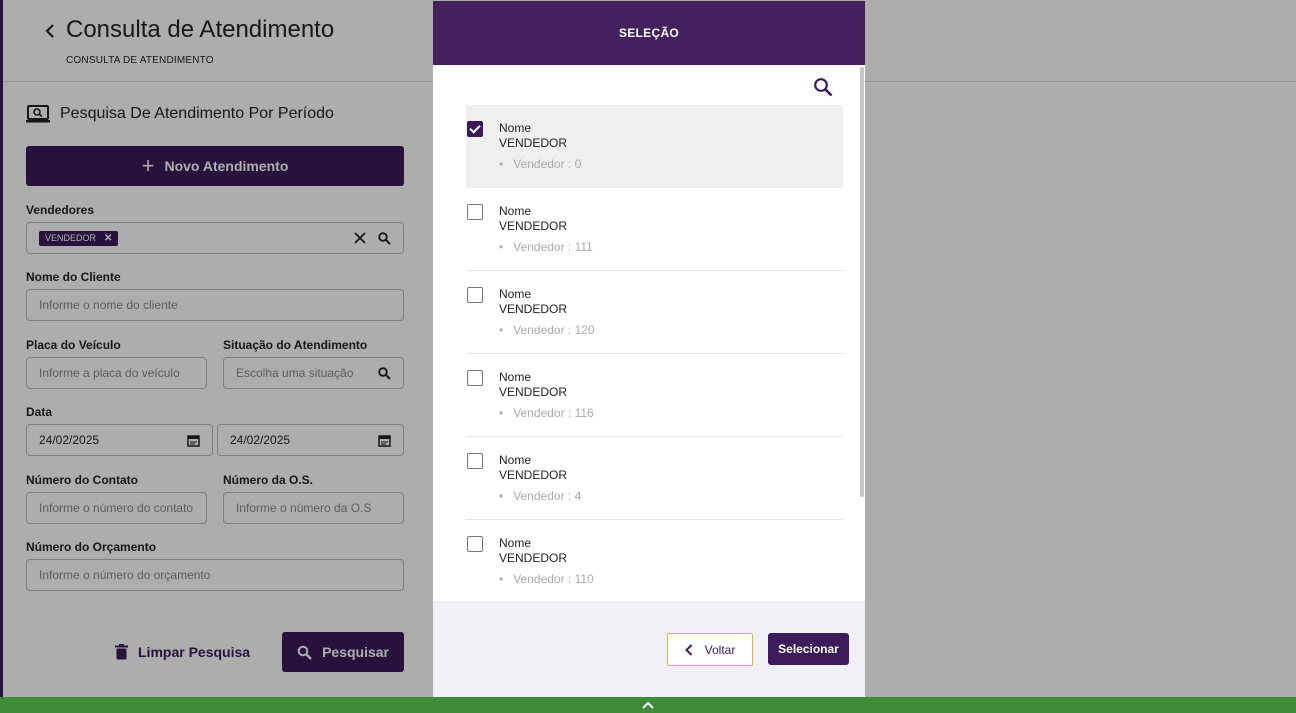 The image size is (1296, 713). Describe the element at coordinates (547, 496) in the screenshot. I see `item-code-text: Vendedor : 4` at that location.